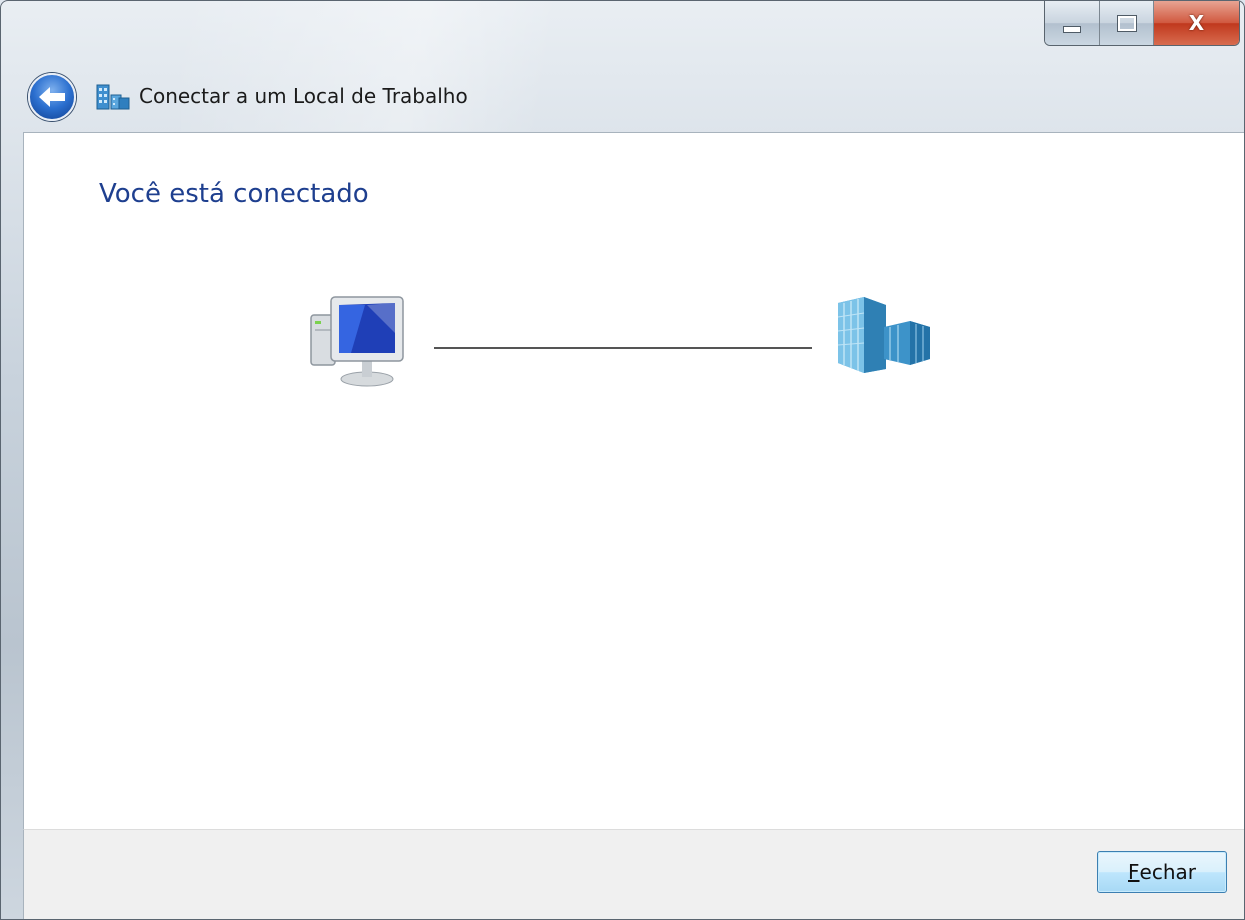 The width and height of the screenshot is (1245, 920). I want to click on page-heading: Você está conectado, so click(234, 194).